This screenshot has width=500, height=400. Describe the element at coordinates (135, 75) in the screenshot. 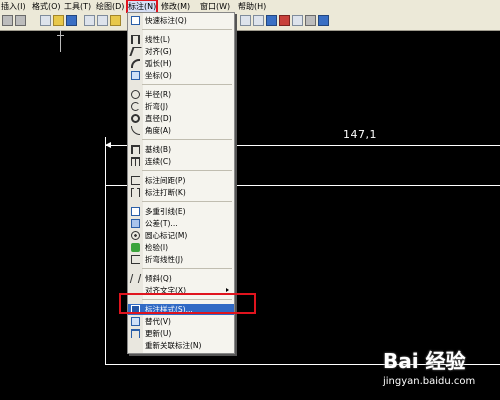

I see `ordinate-icon` at that location.